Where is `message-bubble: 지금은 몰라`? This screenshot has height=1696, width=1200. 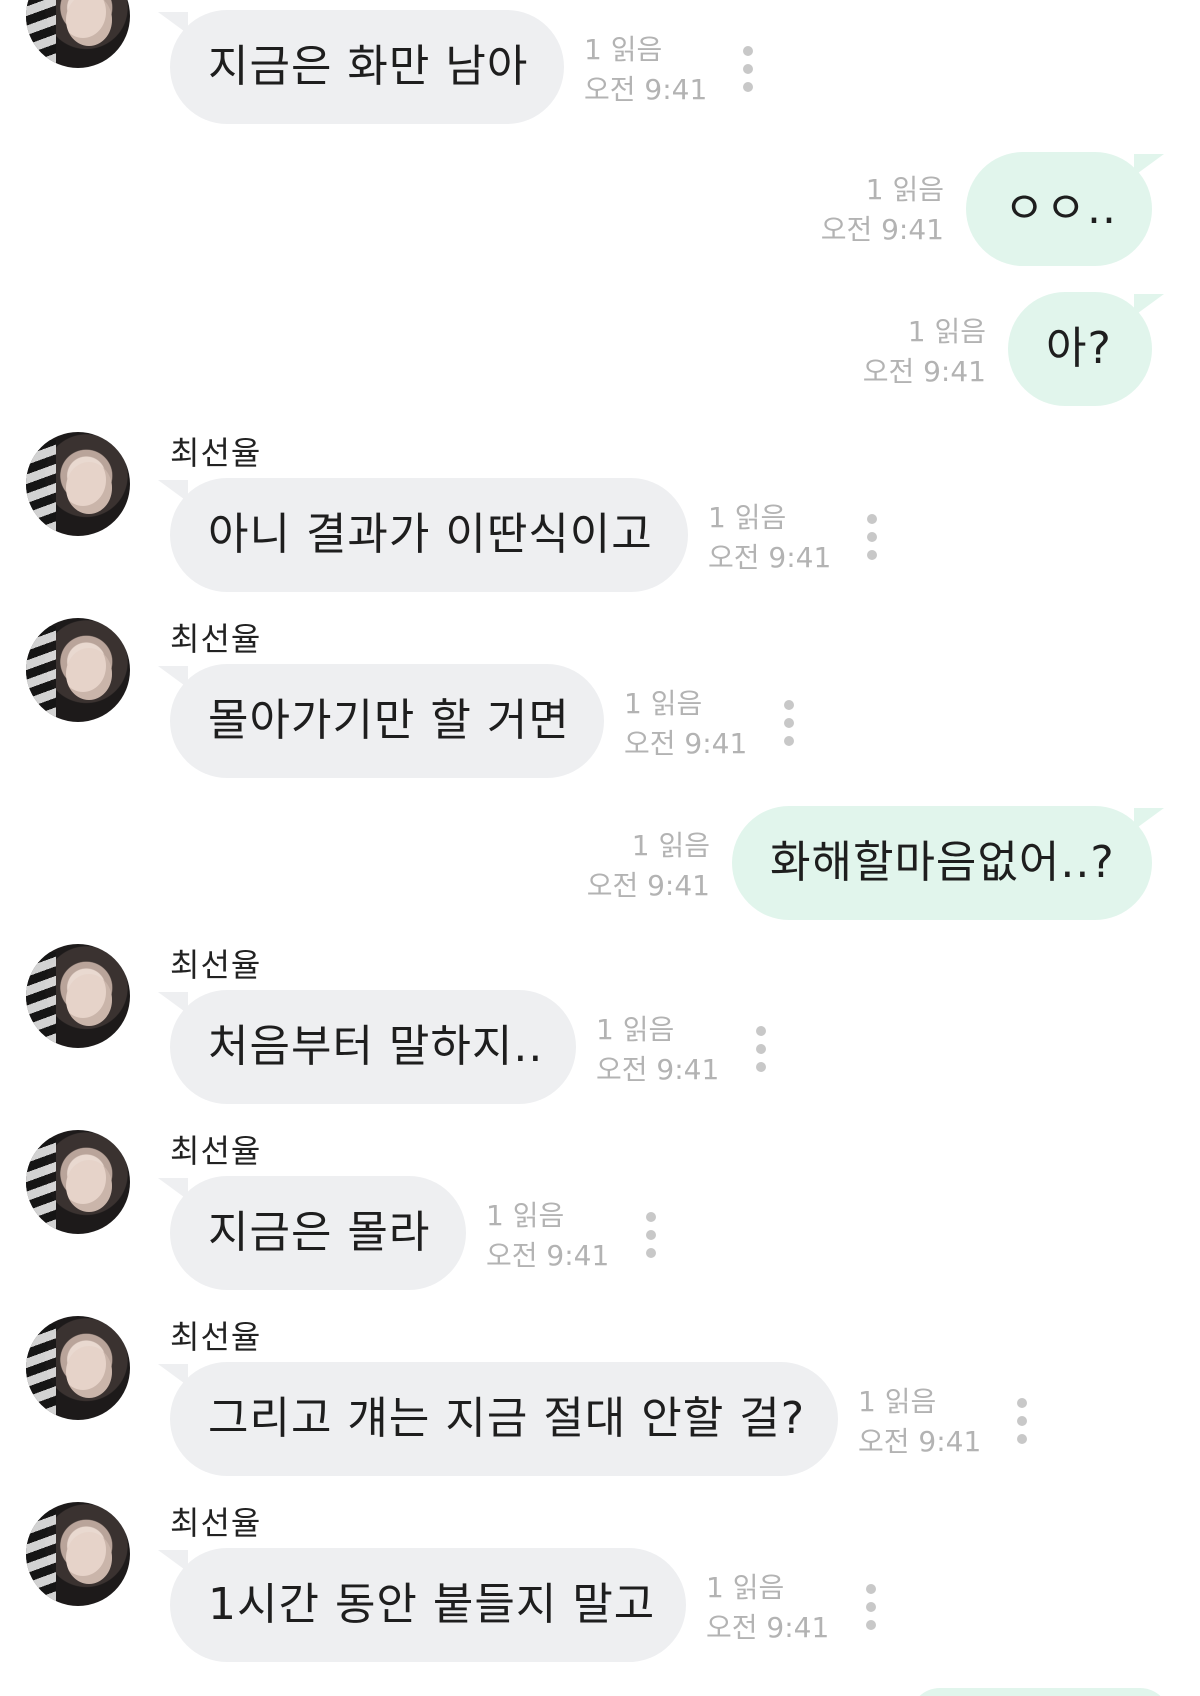
message-bubble: 지금은 몰라 is located at coordinates (312, 1233).